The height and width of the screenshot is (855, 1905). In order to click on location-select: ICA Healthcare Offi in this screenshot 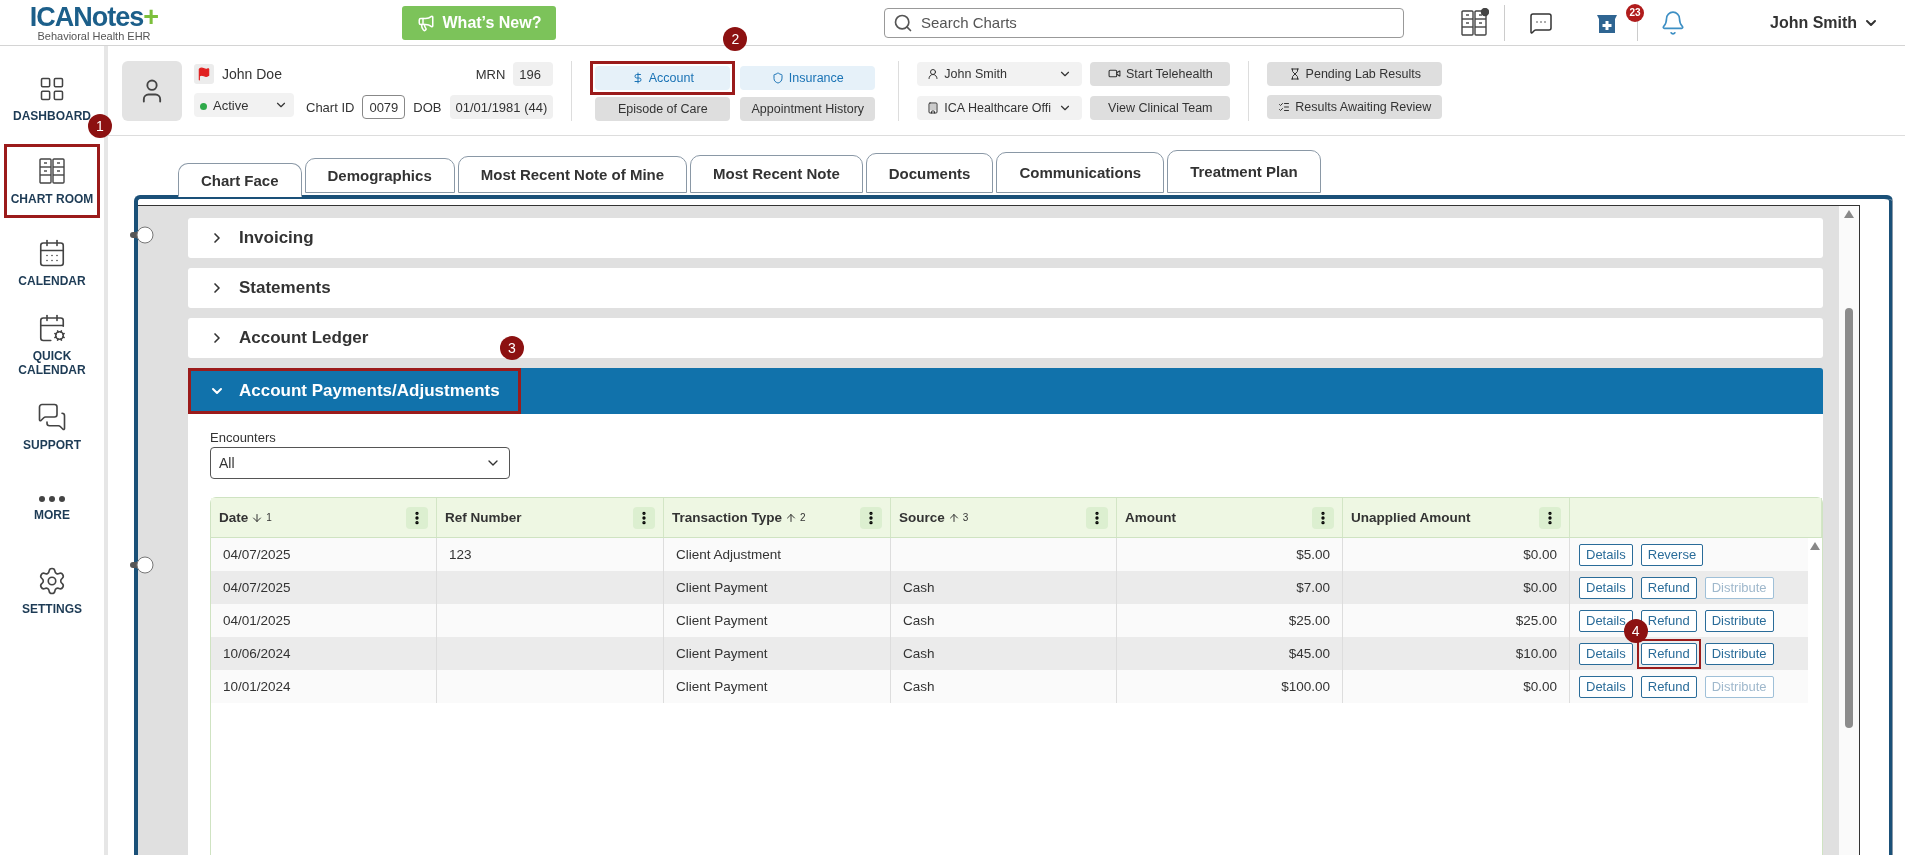, I will do `click(1000, 107)`.